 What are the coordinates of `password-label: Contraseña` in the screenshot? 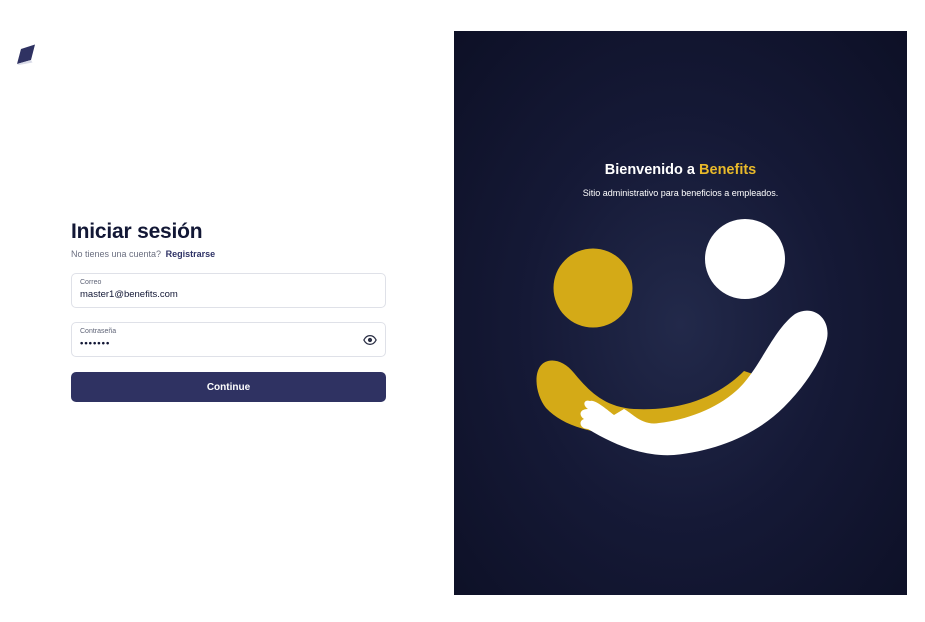 It's located at (98, 331).